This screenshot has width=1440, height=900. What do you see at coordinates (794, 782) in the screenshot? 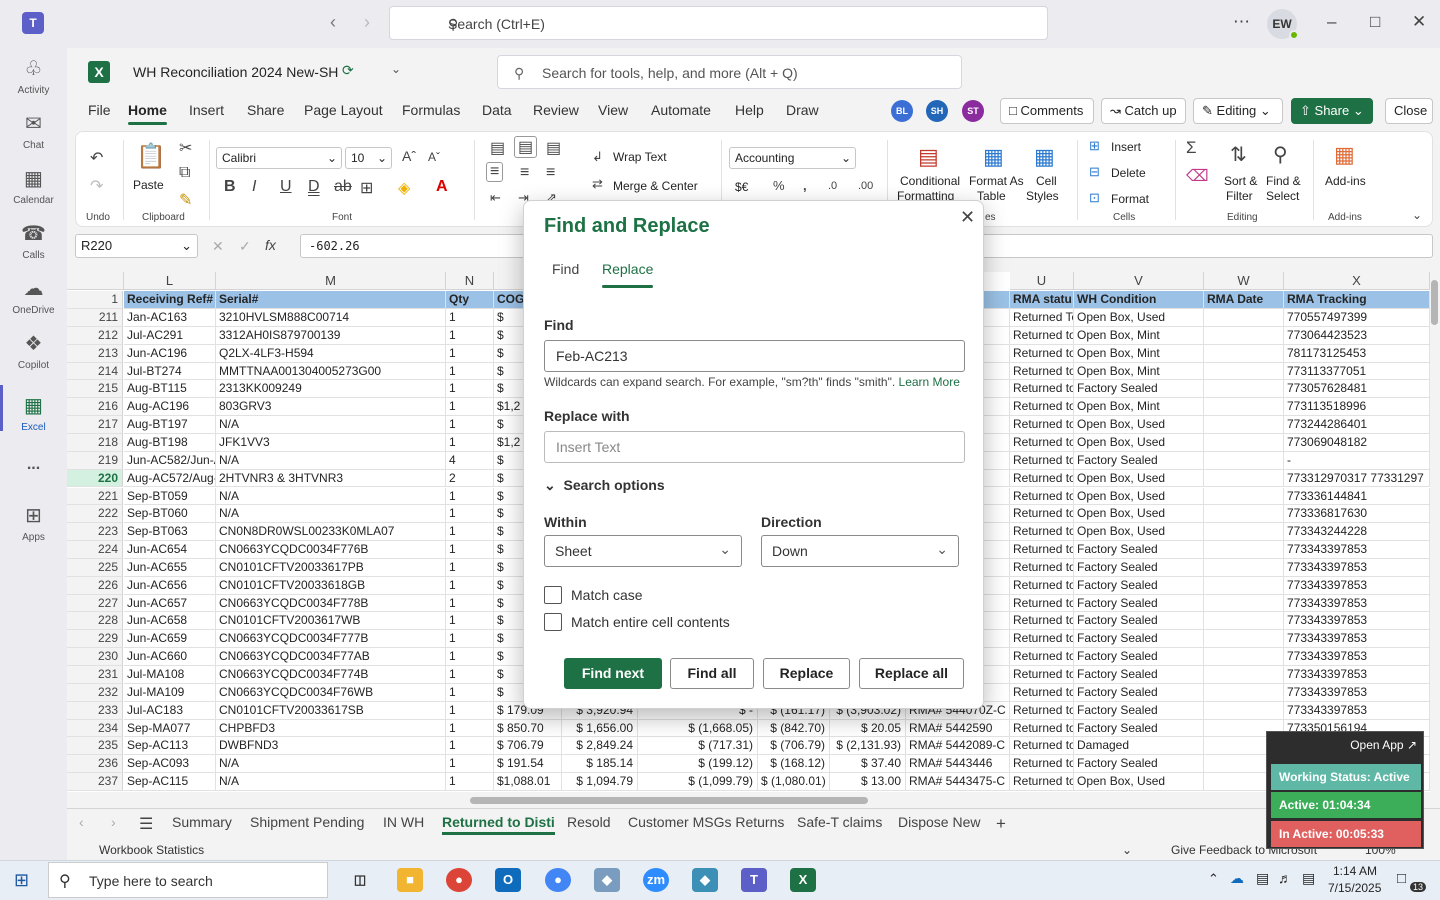
I see `cell: $ (1,080.01)` at bounding box center [794, 782].